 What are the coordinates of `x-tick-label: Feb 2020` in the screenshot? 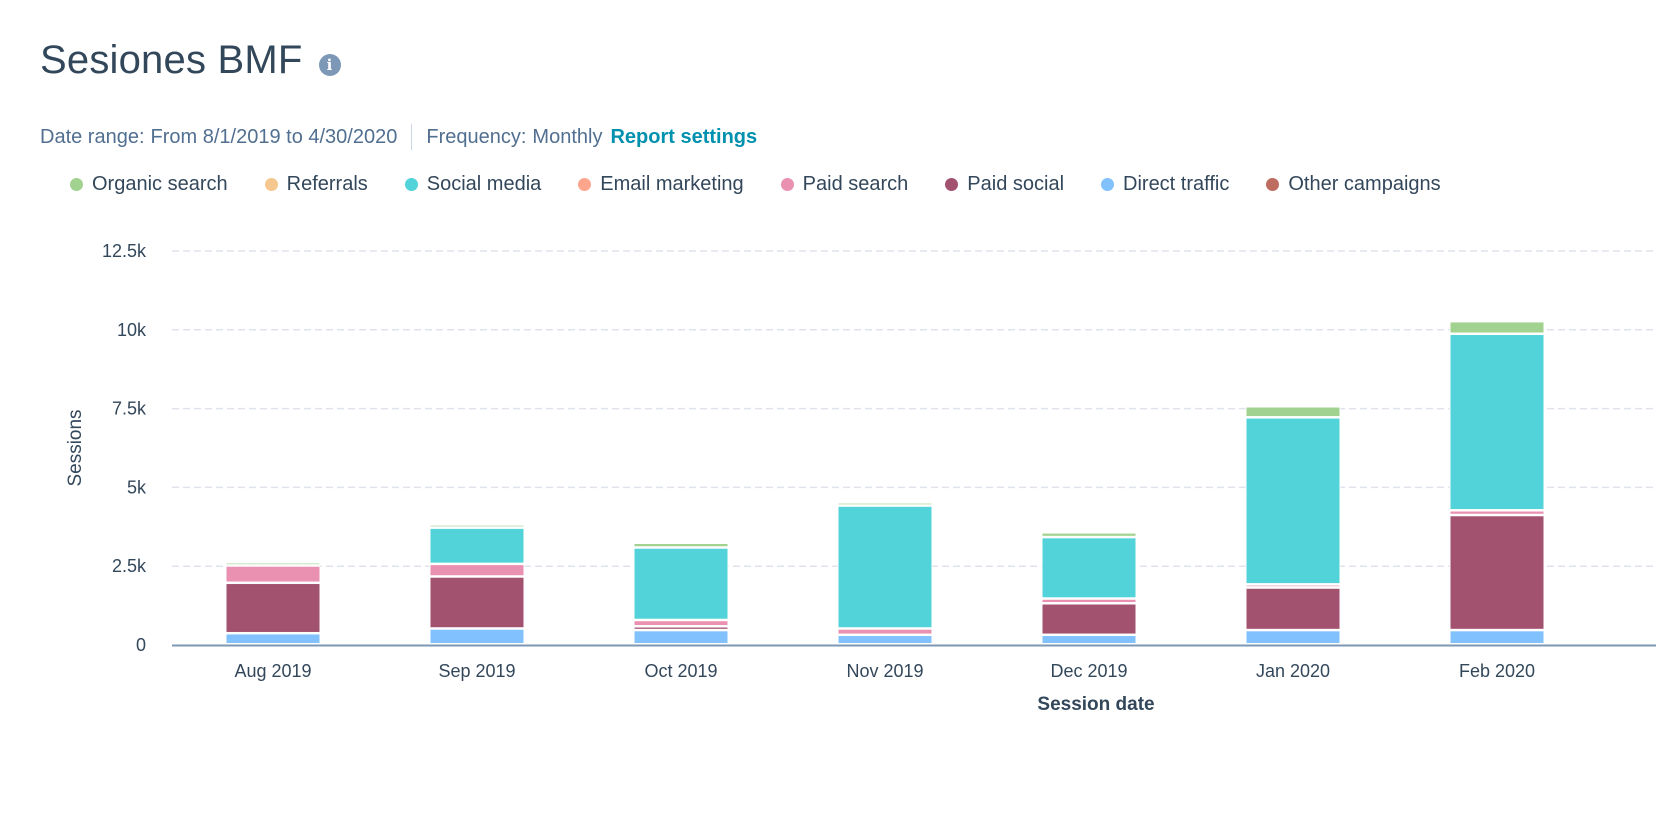 It's located at (1497, 671).